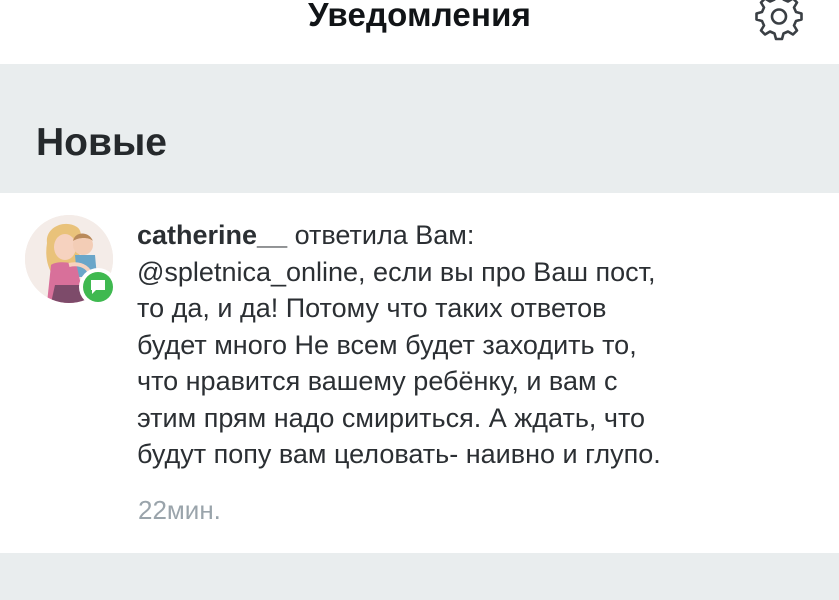  What do you see at coordinates (396, 271) in the screenshot?
I see `message-line: @spletnica_online, если вы про Ваш пост,` at bounding box center [396, 271].